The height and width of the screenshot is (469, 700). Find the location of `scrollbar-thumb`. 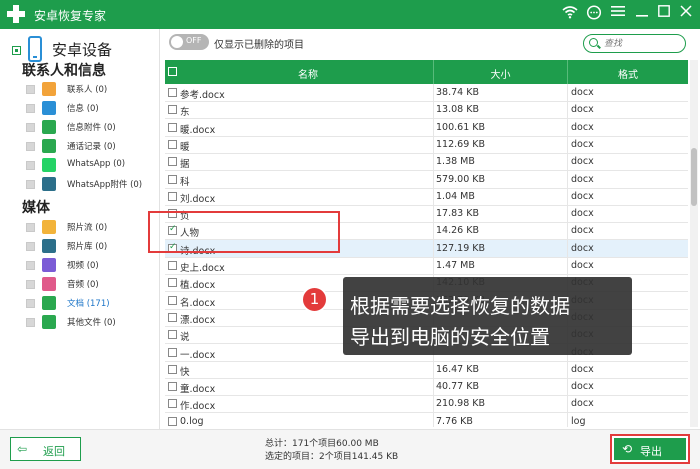

scrollbar-thumb is located at coordinates (694, 177).